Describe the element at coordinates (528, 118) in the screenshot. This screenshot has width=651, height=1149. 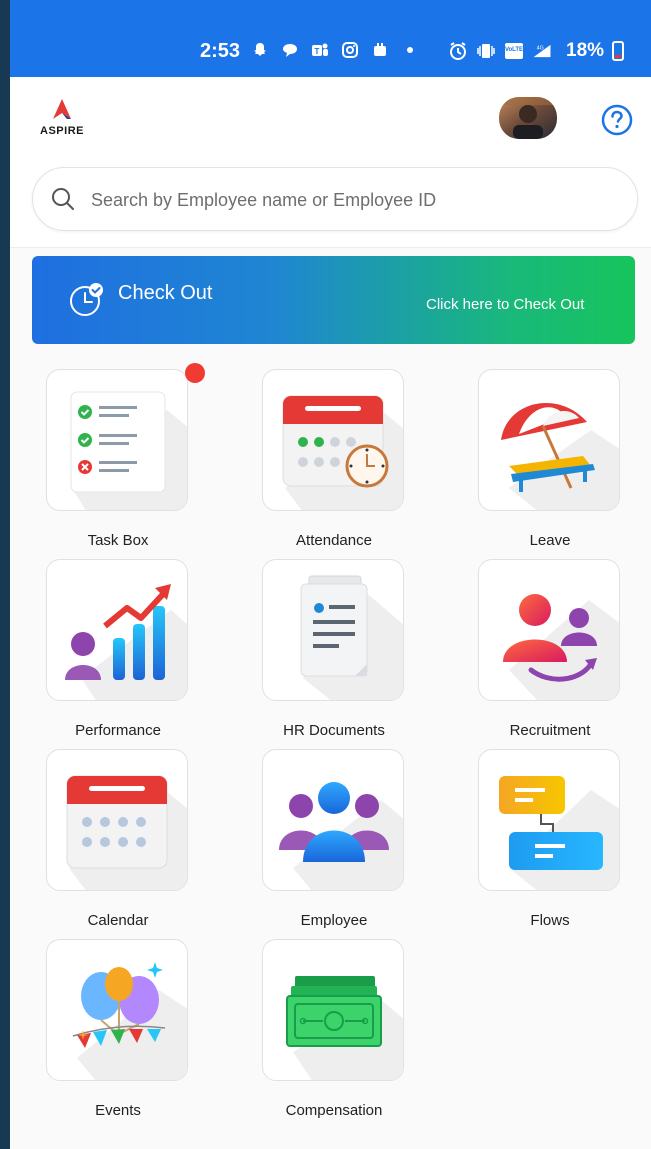
I see `user-avatar` at that location.